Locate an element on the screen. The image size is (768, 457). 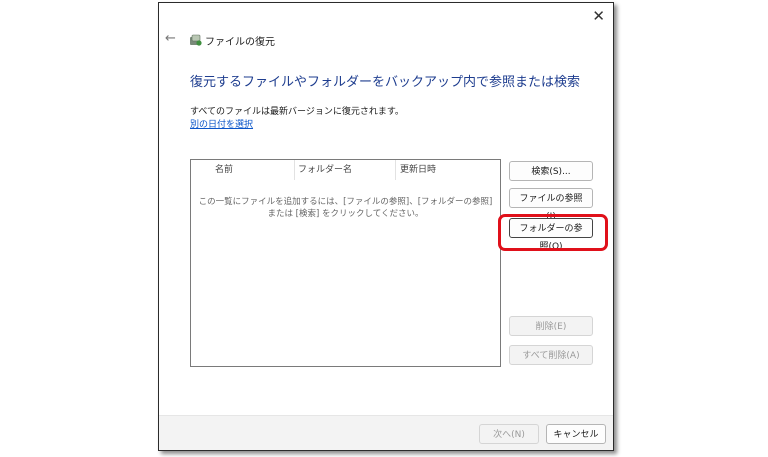
choose-date-link: 別の日付を選択 is located at coordinates (221, 123).